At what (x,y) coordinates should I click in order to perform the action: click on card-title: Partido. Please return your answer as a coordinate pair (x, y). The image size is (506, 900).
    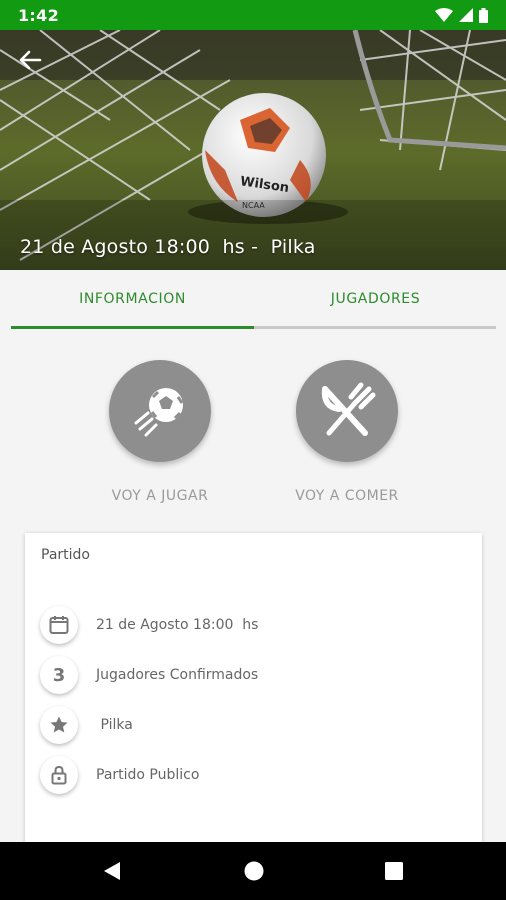
    Looking at the image, I should click on (65, 555).